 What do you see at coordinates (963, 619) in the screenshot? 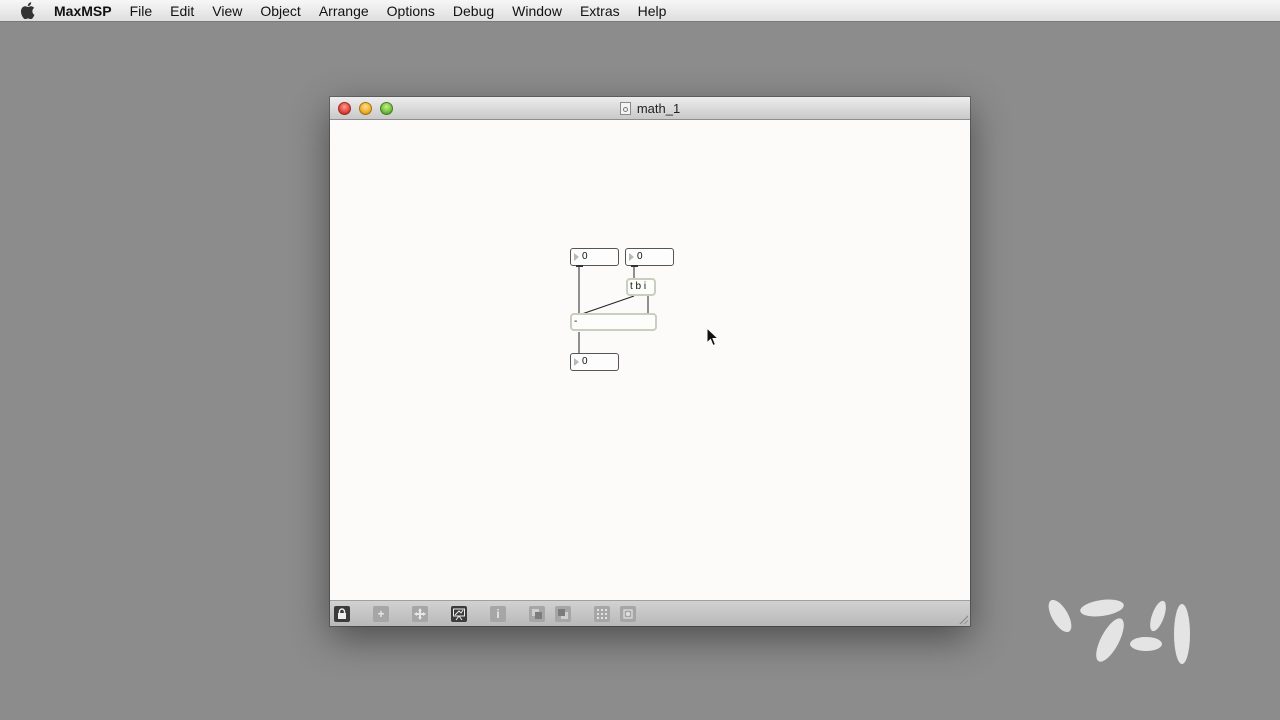
I see `resize-grip` at bounding box center [963, 619].